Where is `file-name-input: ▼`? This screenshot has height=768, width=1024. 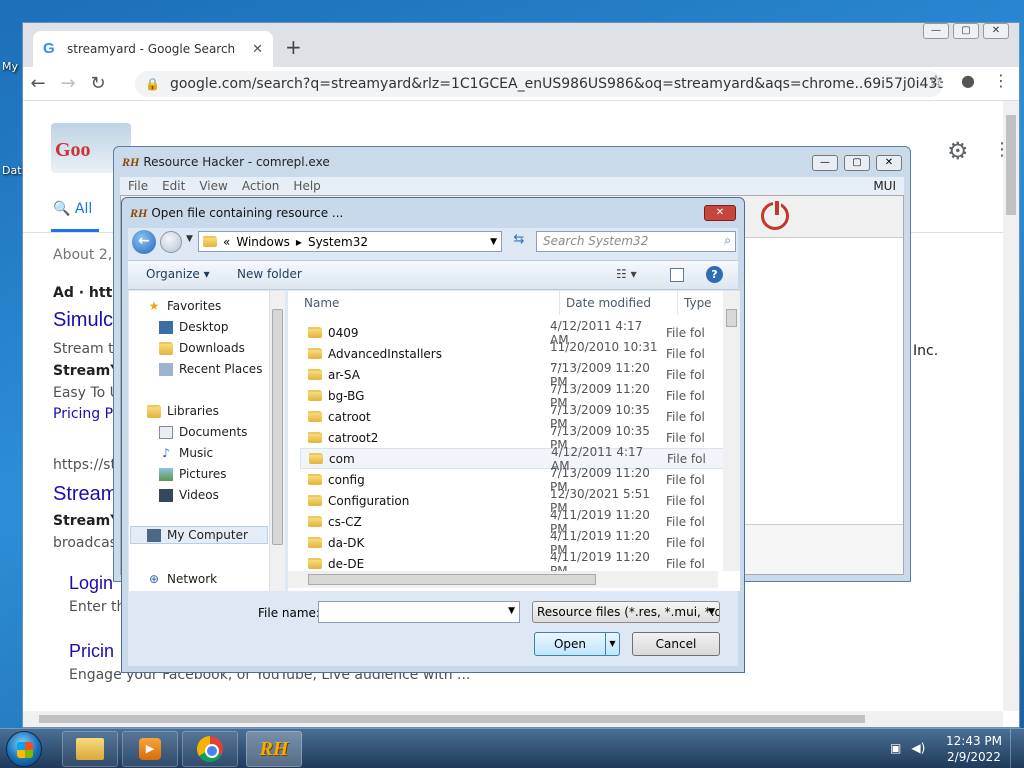
file-name-input: ▼ is located at coordinates (419, 612).